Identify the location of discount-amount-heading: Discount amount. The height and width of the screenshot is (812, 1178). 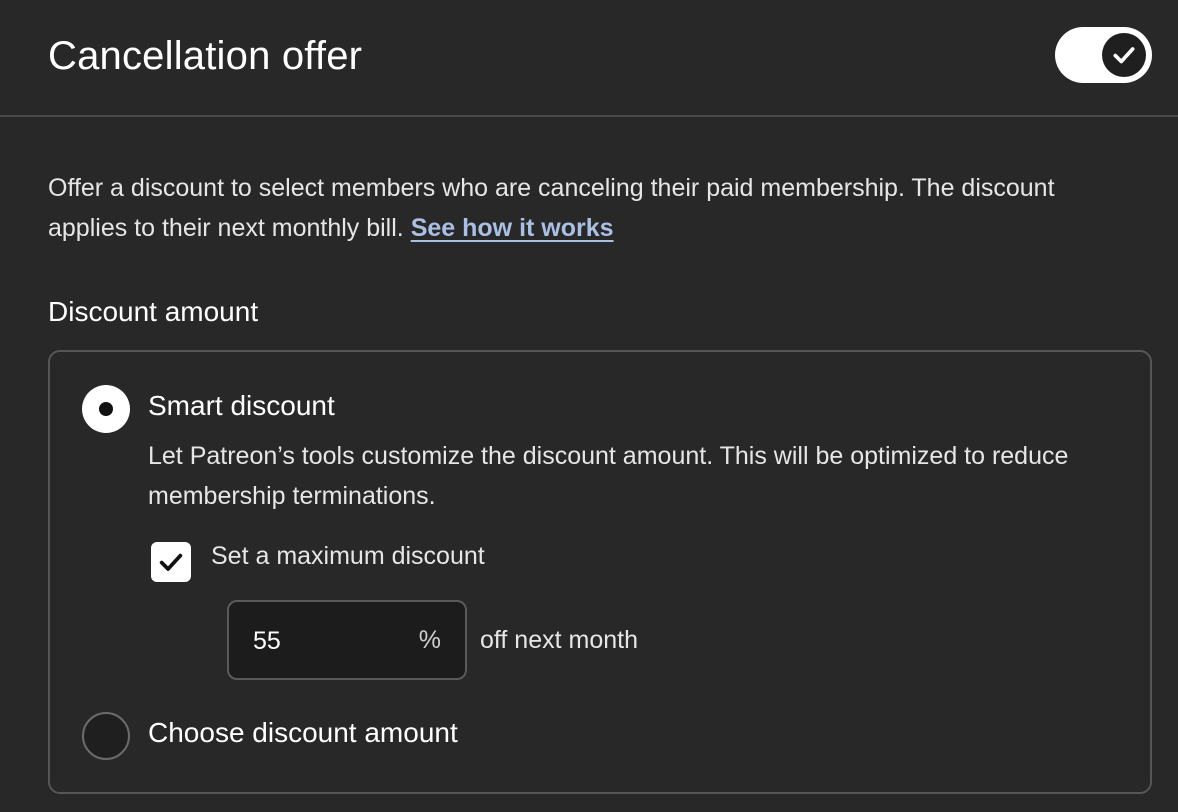
(153, 311).